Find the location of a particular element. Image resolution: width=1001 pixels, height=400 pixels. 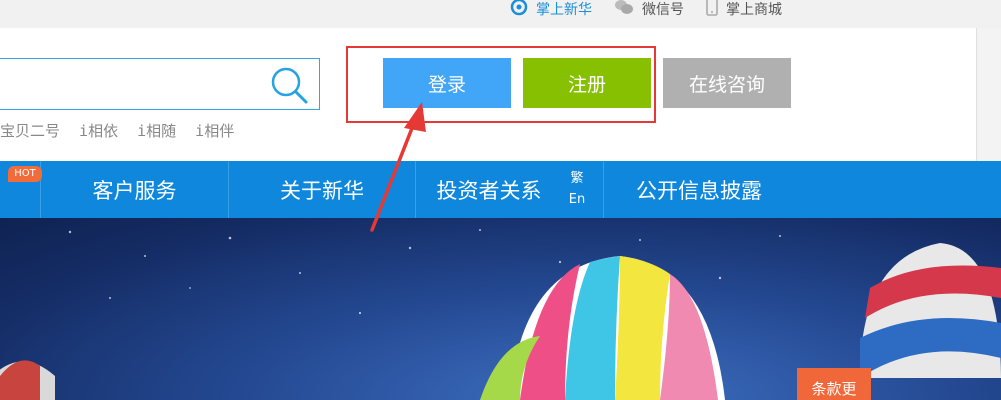

lang-english-link: En is located at coordinates (577, 199).